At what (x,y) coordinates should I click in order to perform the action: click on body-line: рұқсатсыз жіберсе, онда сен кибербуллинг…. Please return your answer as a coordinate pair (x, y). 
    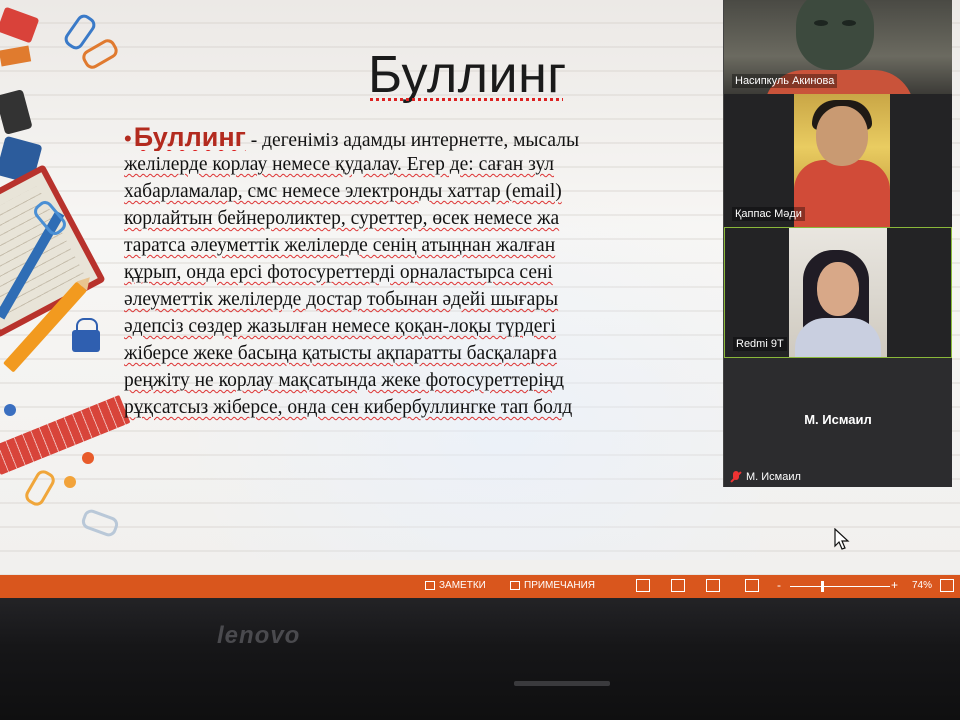
    Looking at the image, I should click on (348, 407).